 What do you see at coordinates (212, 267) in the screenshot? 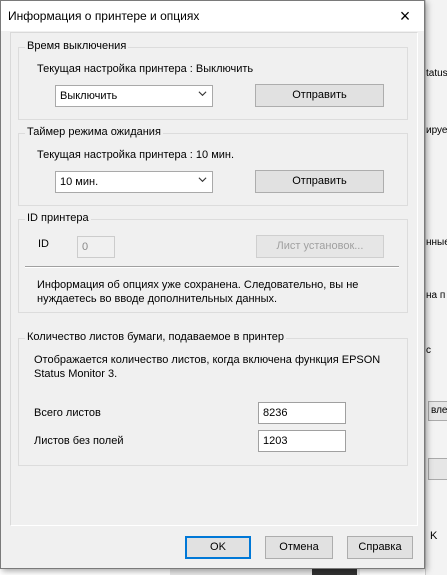
I see `divider` at bounding box center [212, 267].